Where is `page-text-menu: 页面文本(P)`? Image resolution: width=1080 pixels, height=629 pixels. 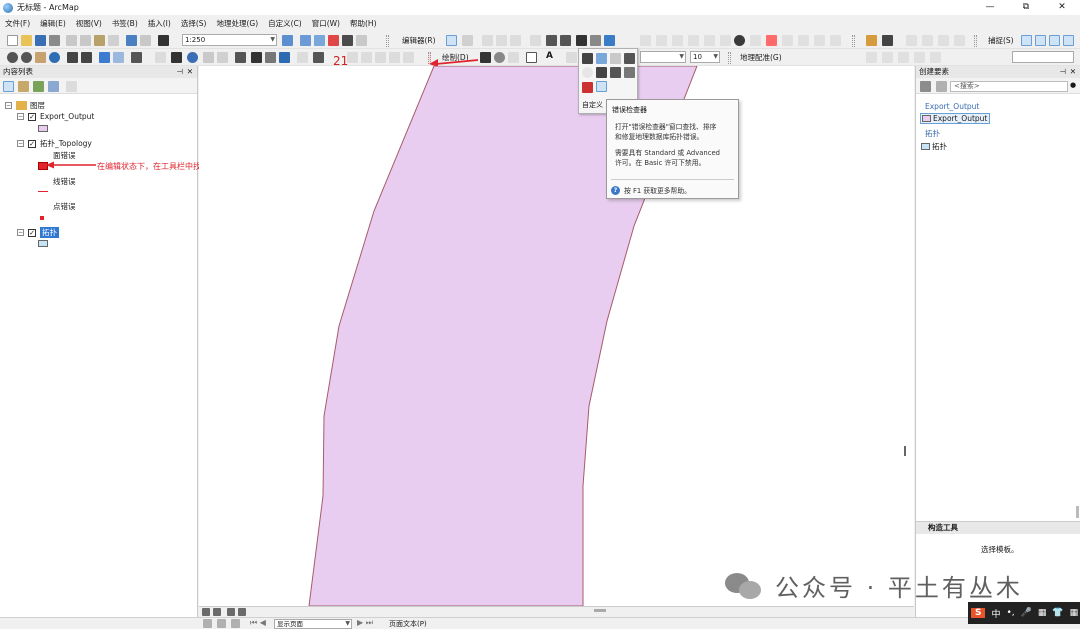 page-text-menu: 页面文本(P) is located at coordinates (408, 624).